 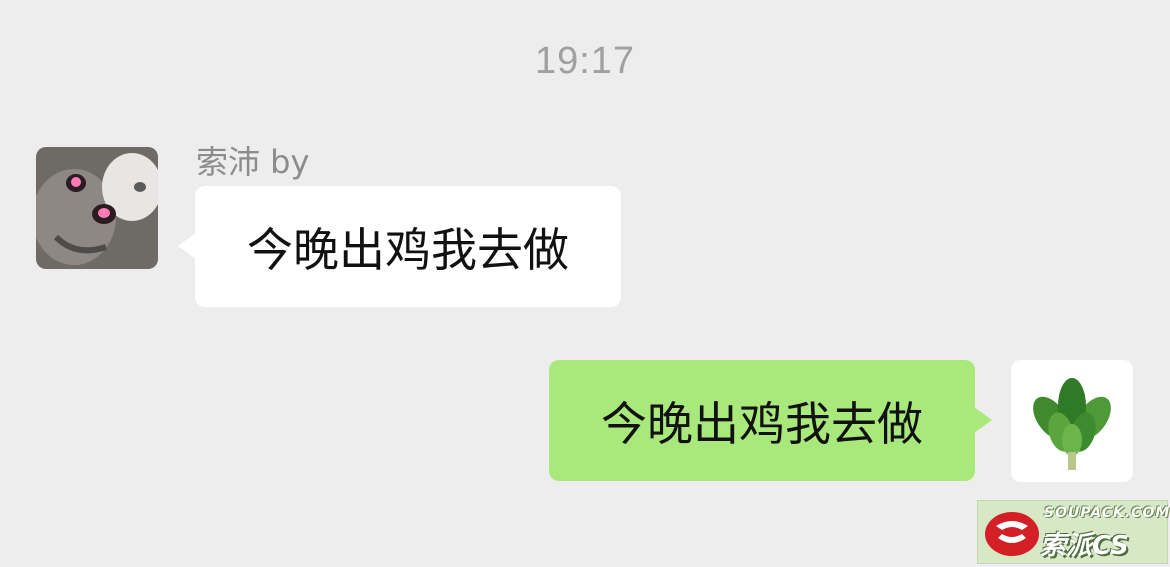 I want to click on message-timestamp: 19:17, so click(x=585, y=61).